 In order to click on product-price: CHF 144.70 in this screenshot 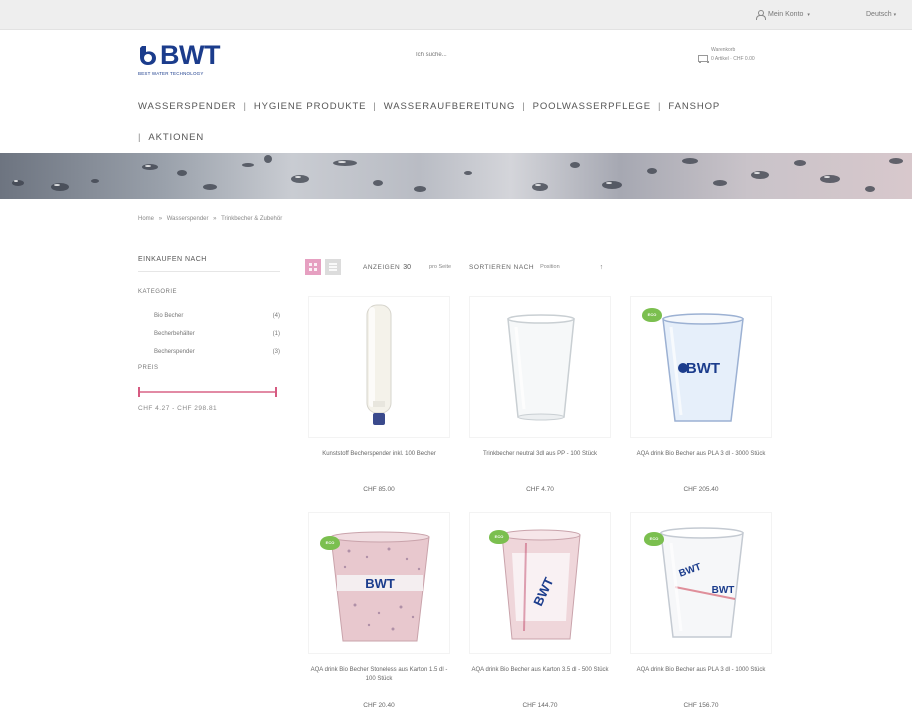, I will do `click(540, 705)`.